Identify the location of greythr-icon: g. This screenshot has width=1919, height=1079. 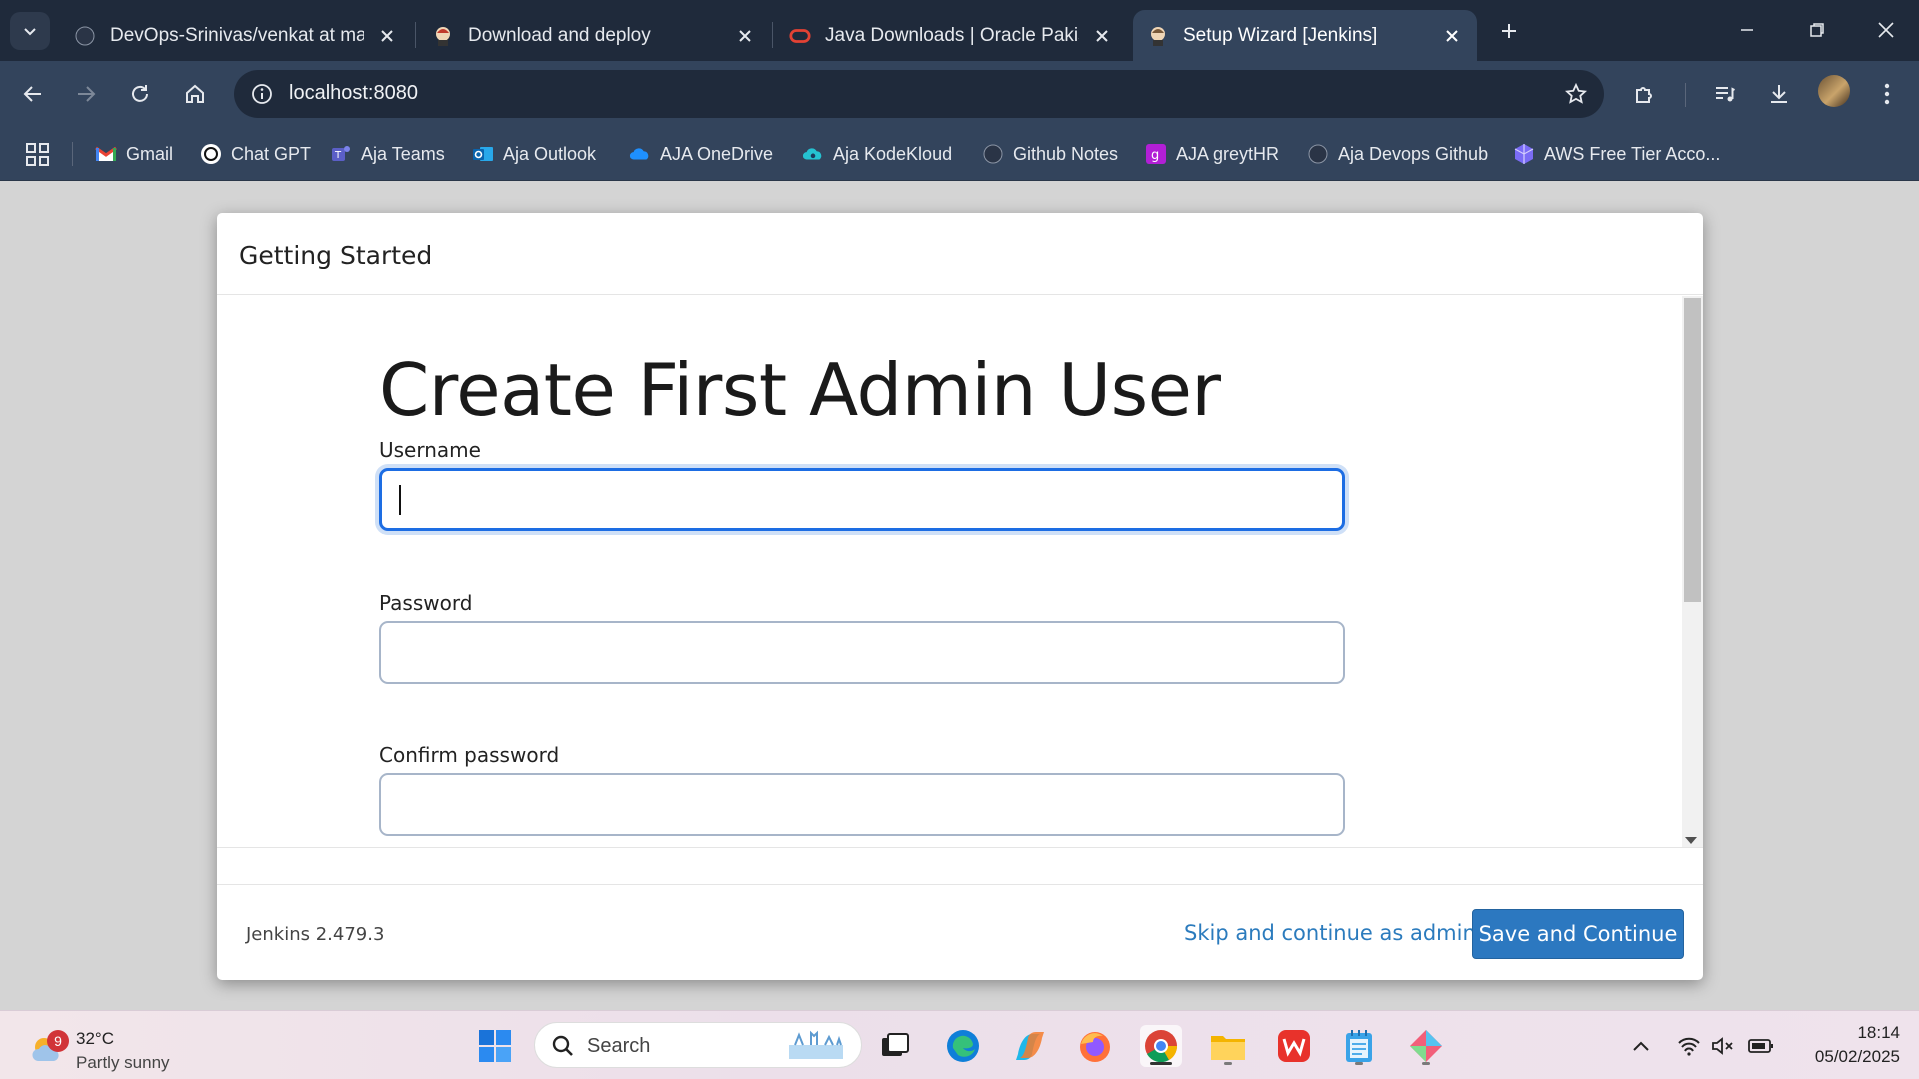
(1156, 154).